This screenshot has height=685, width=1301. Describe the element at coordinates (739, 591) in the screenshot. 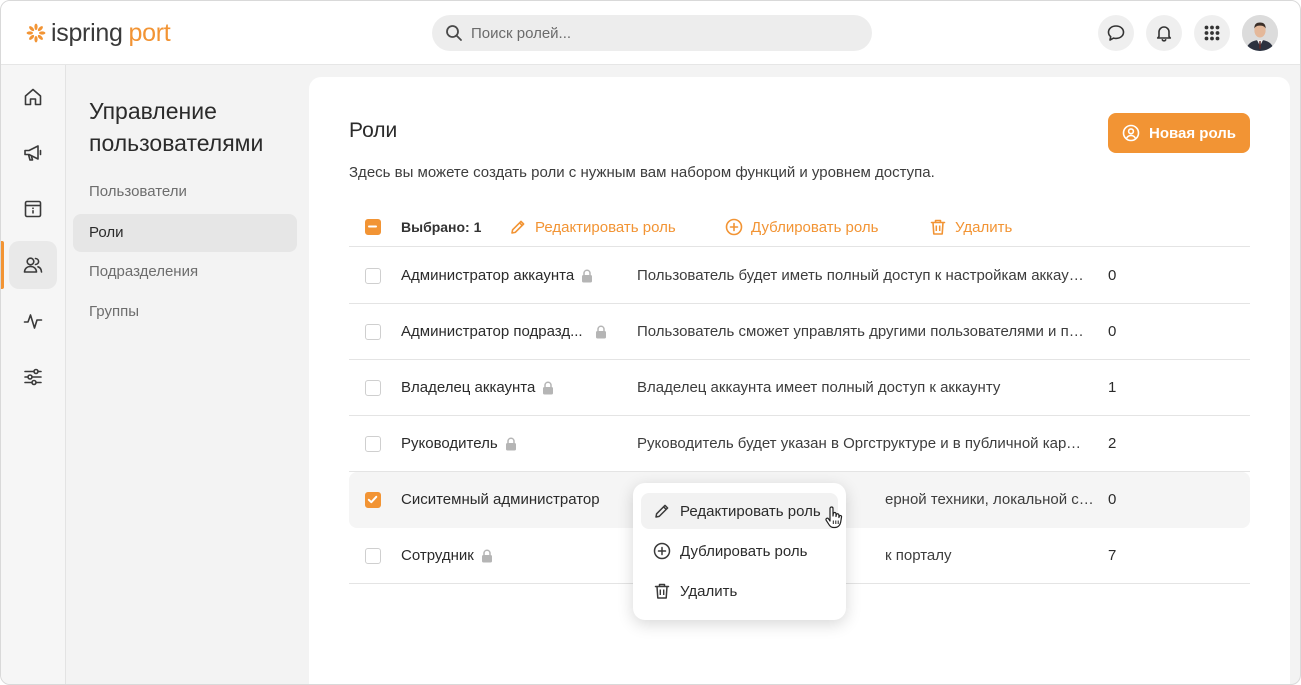

I see `menu-item-delete-role: Удалить` at that location.